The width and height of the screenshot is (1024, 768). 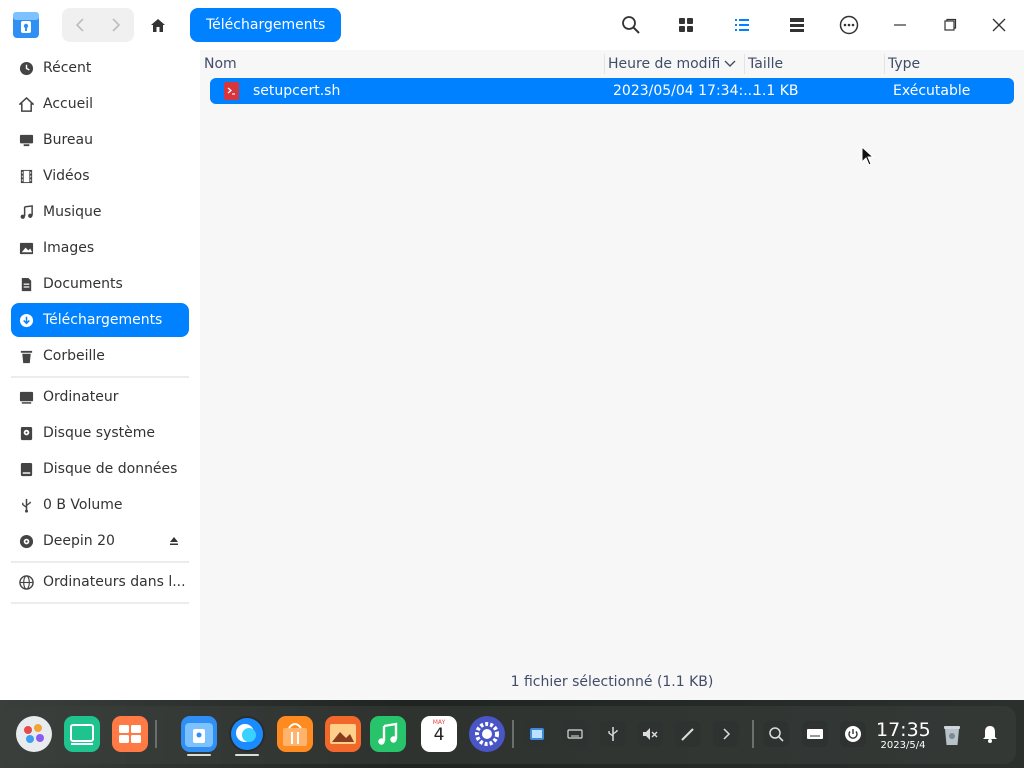 I want to click on tray-pen, so click(x=688, y=734).